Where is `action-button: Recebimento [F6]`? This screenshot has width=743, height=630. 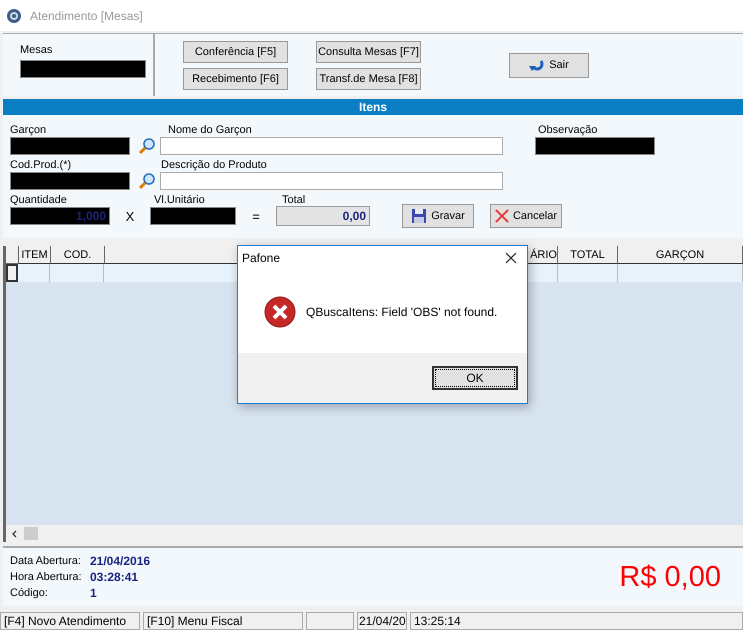 action-button: Recebimento [F6] is located at coordinates (235, 79).